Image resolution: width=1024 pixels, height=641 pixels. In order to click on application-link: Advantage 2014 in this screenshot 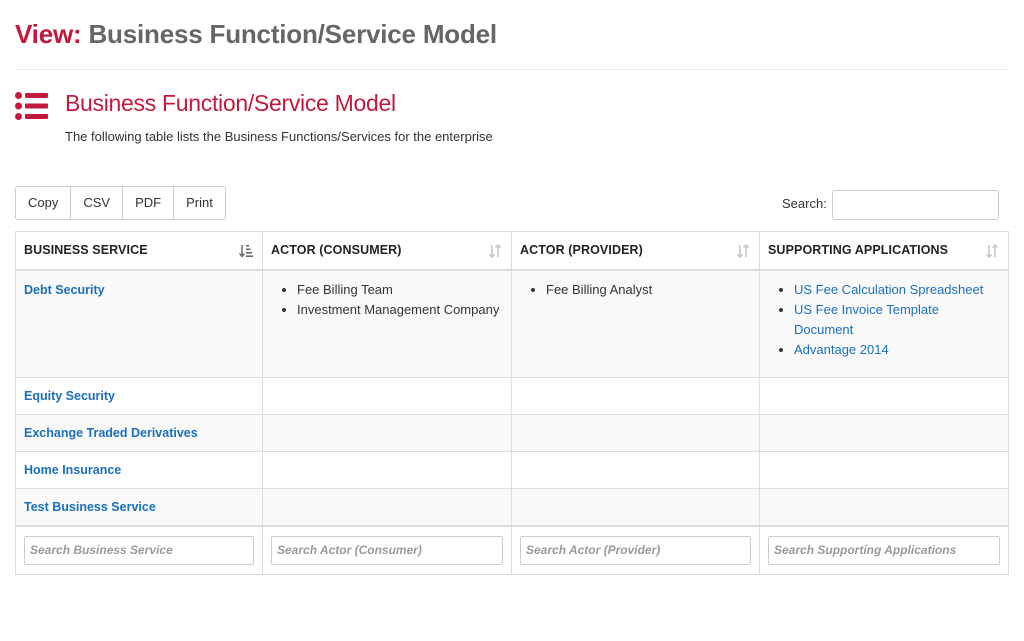, I will do `click(841, 349)`.